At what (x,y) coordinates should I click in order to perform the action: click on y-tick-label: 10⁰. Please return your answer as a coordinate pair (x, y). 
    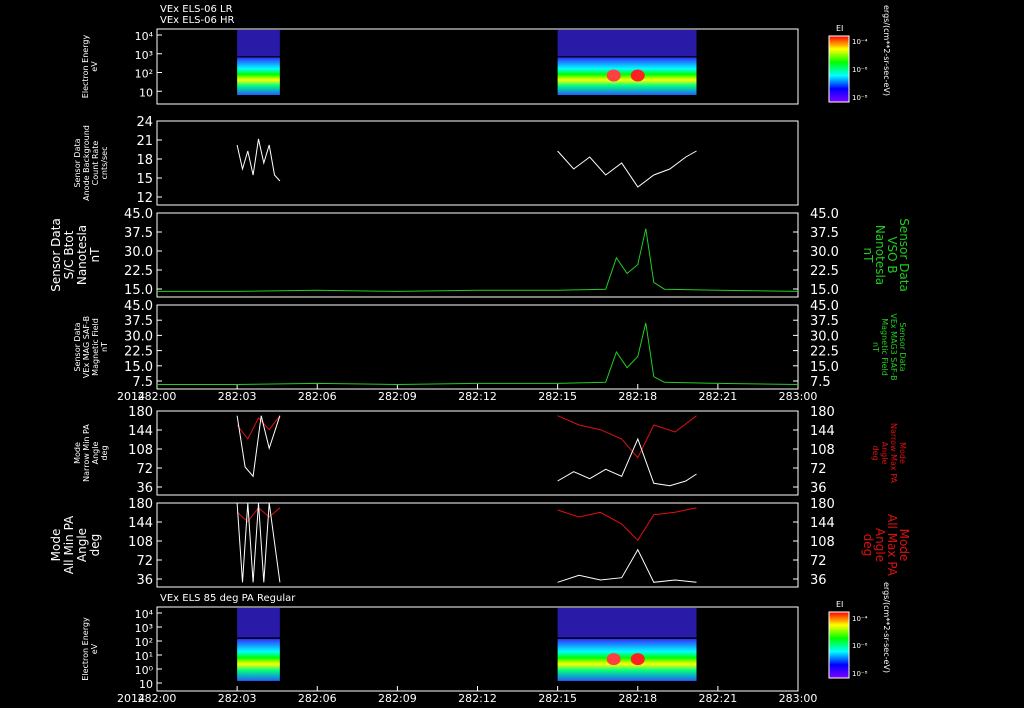
    Looking at the image, I should click on (144, 670).